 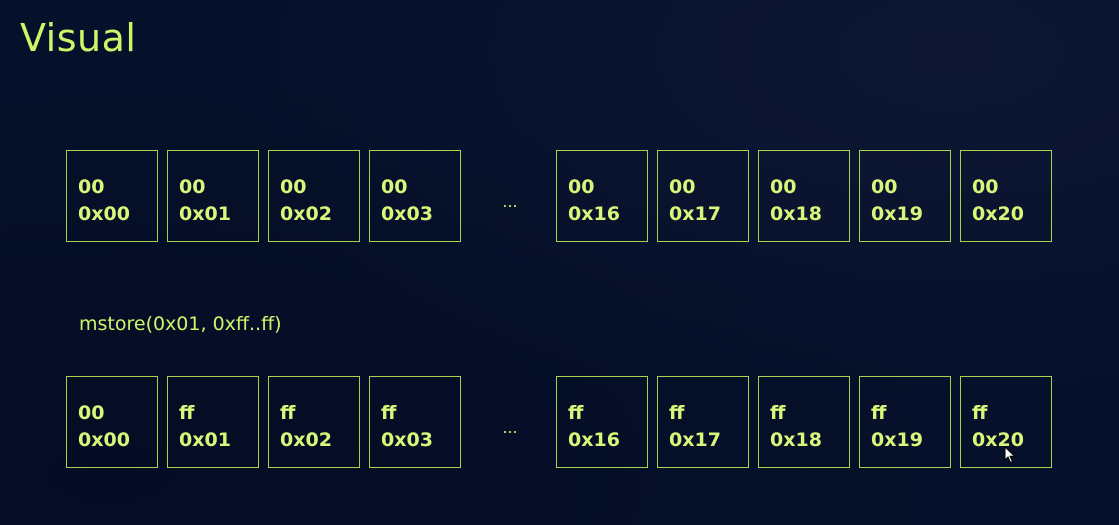 I want to click on memory-cell: ff 0x18, so click(x=804, y=422).